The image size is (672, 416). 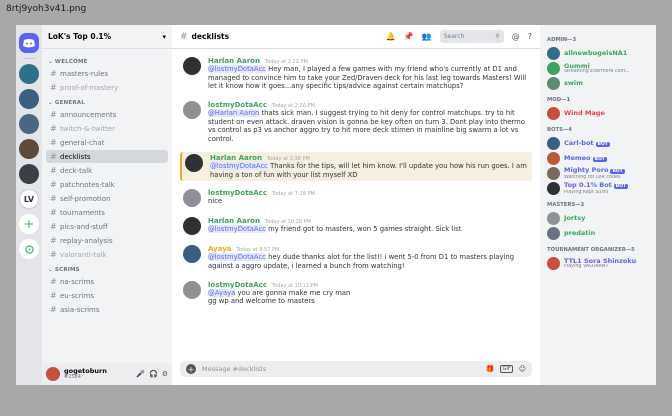 What do you see at coordinates (368, 105) in the screenshot?
I see `message-header: lostmyDotaAcc Today at 2:26 PM` at bounding box center [368, 105].